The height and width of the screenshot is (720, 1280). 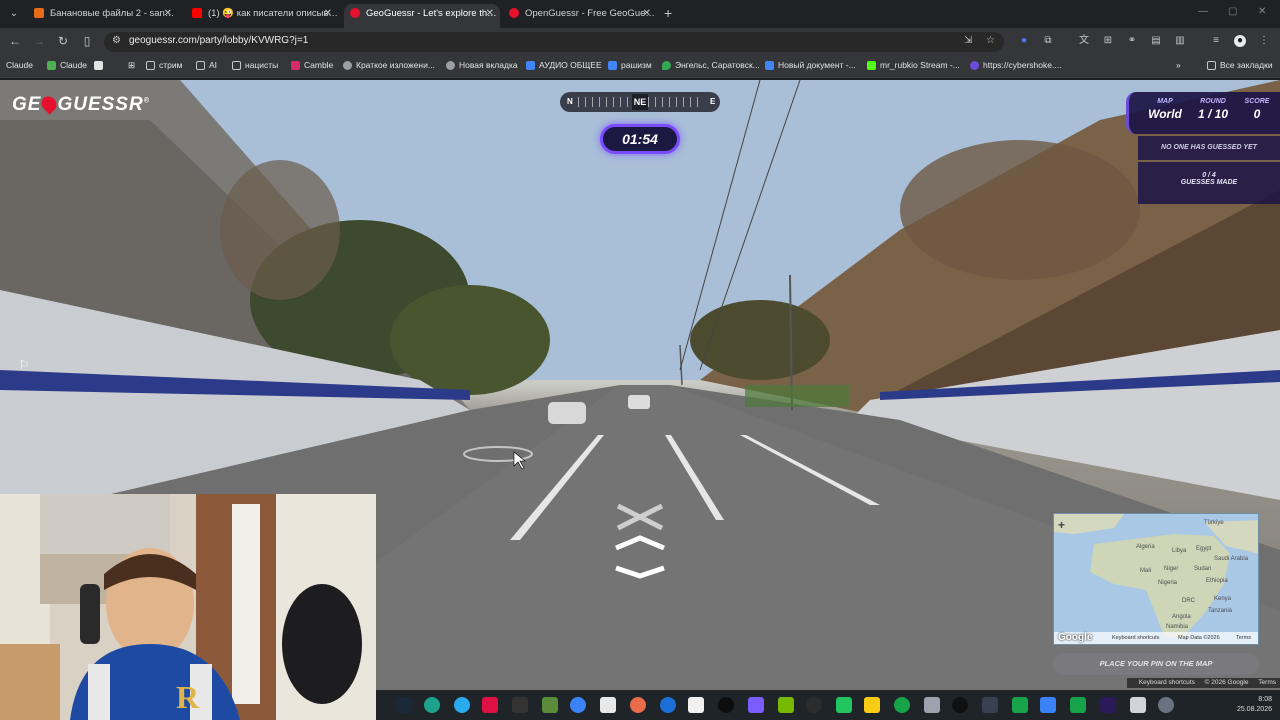 I want to click on report-icon: ⚐, so click(x=24, y=367).